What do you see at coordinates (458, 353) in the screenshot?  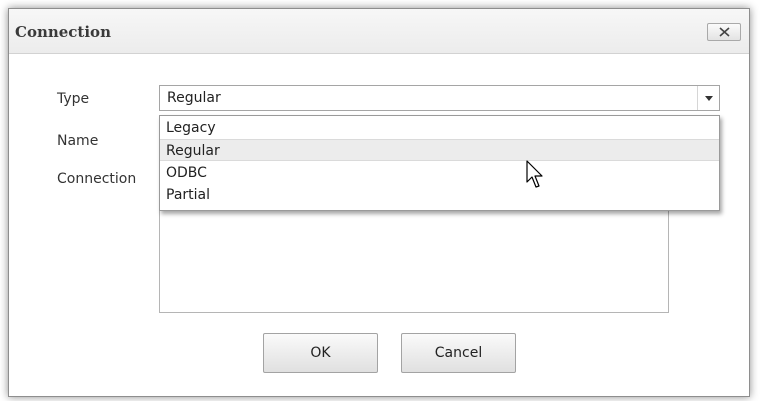 I see `cancel-button: Cancel` at bounding box center [458, 353].